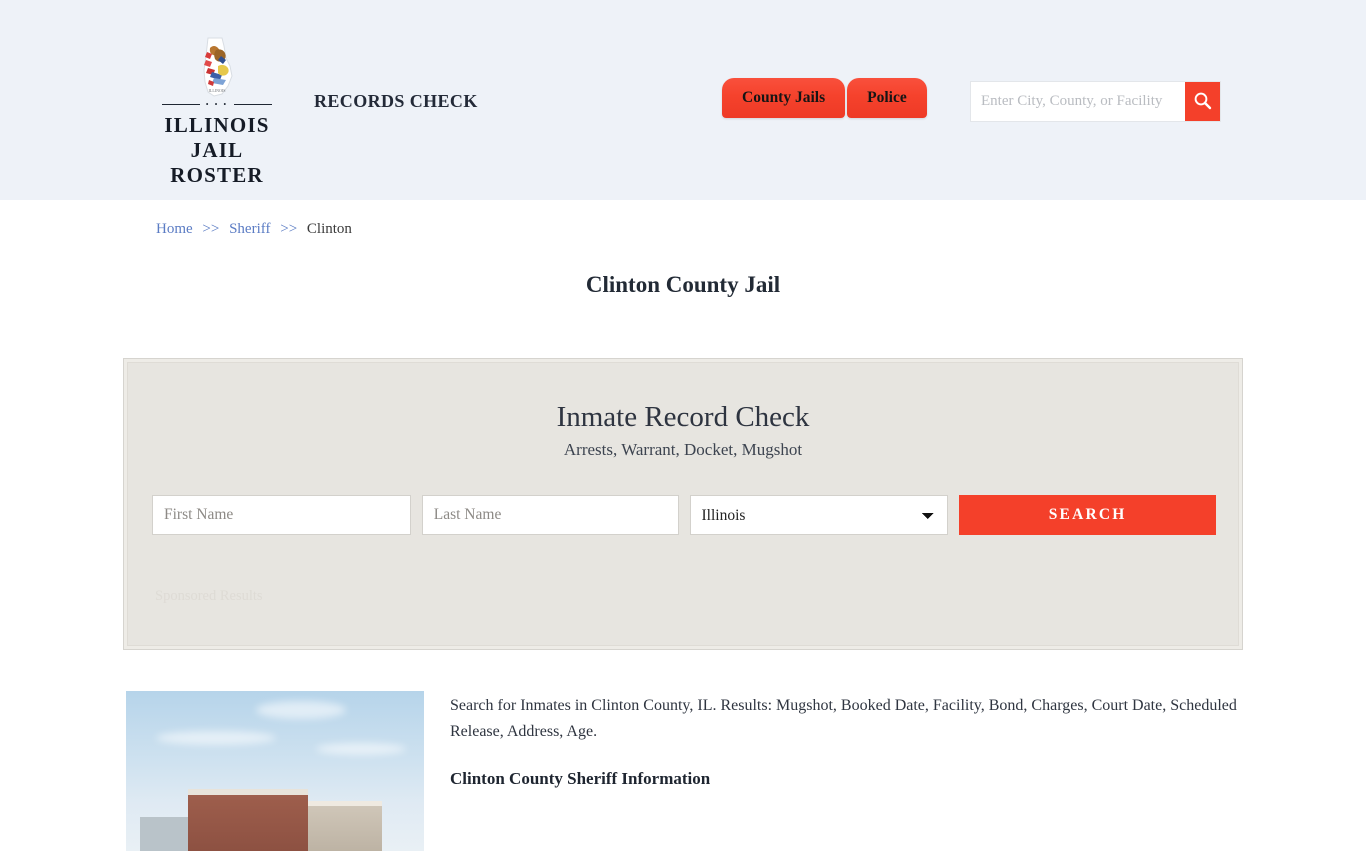 This screenshot has width=1366, height=851. I want to click on primary-nav: County Jails Police, so click(824, 98).